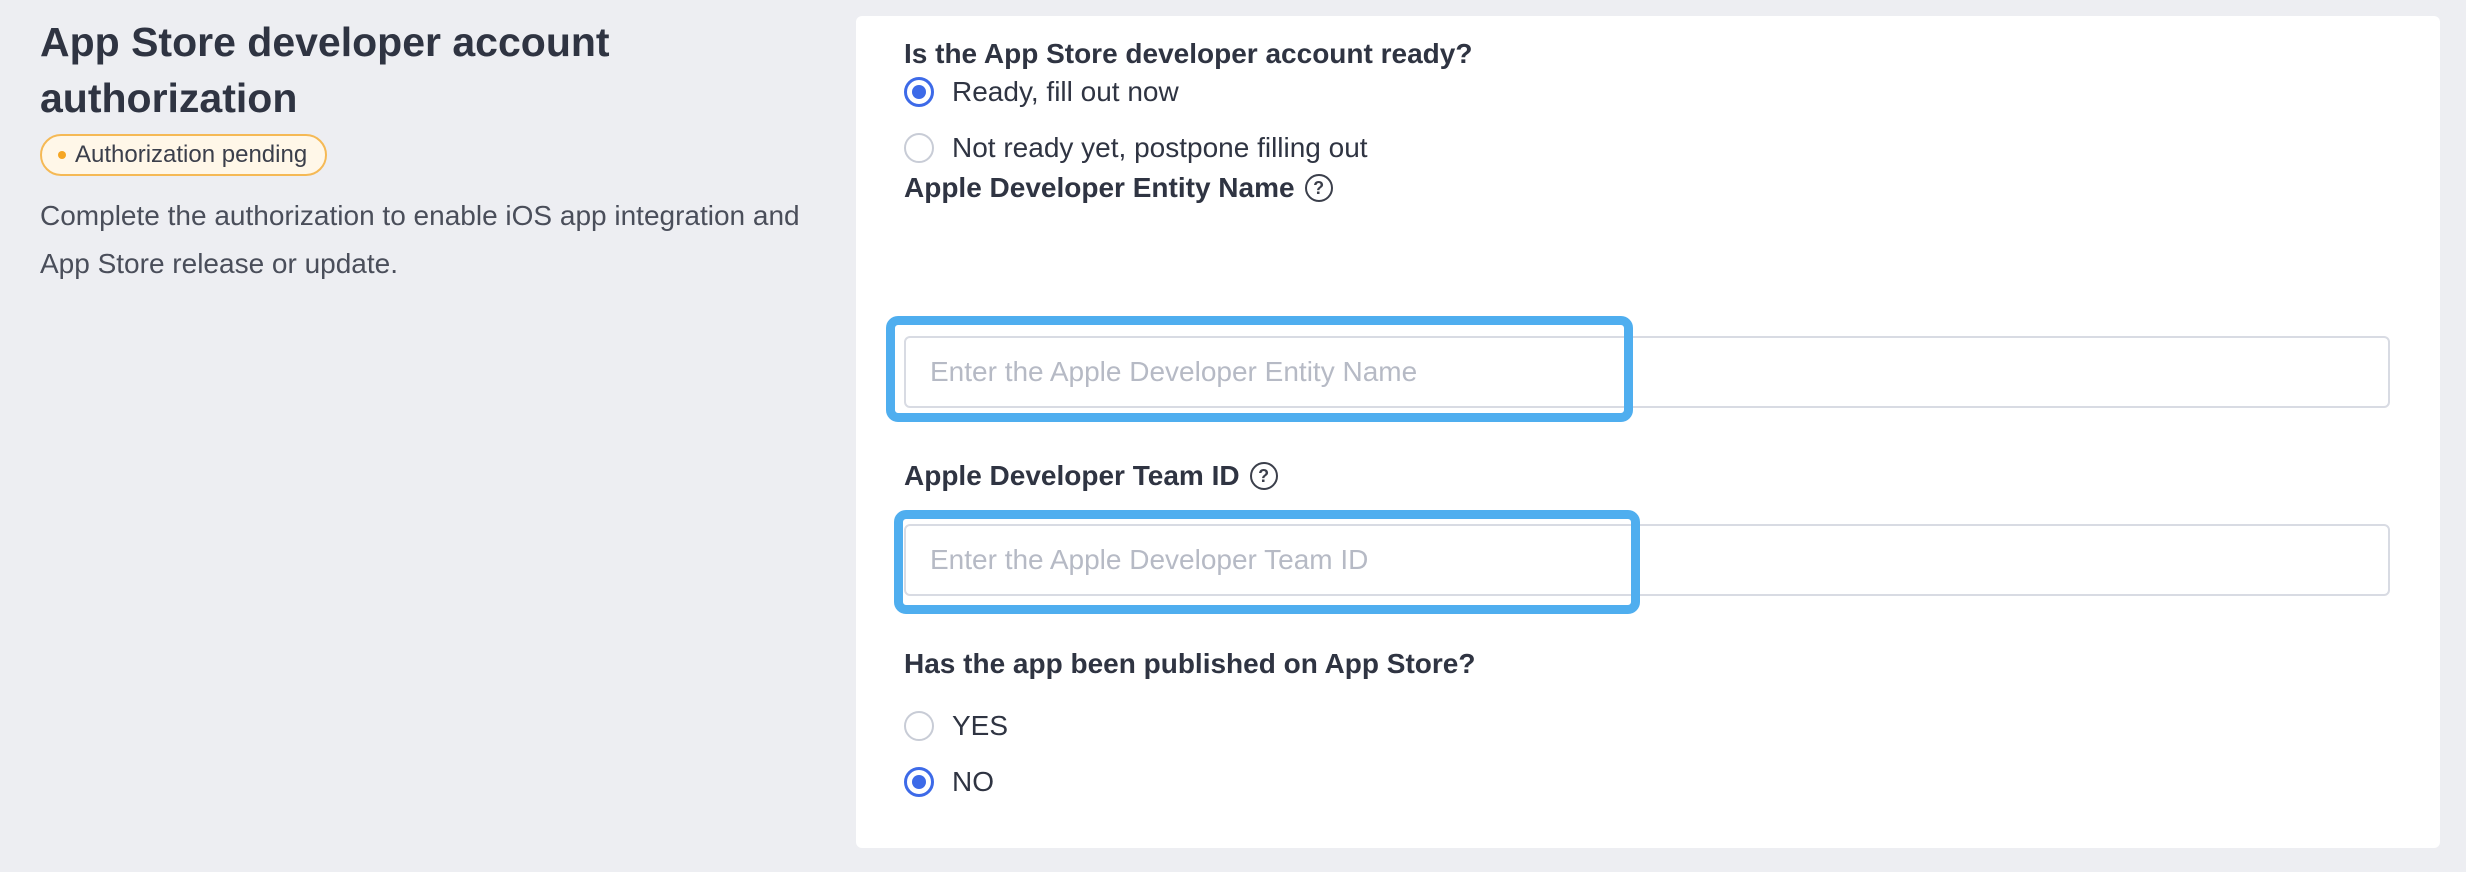 This screenshot has width=2466, height=872. Describe the element at coordinates (1190, 663) in the screenshot. I see `published-question: Has the app been published on App Store?` at that location.